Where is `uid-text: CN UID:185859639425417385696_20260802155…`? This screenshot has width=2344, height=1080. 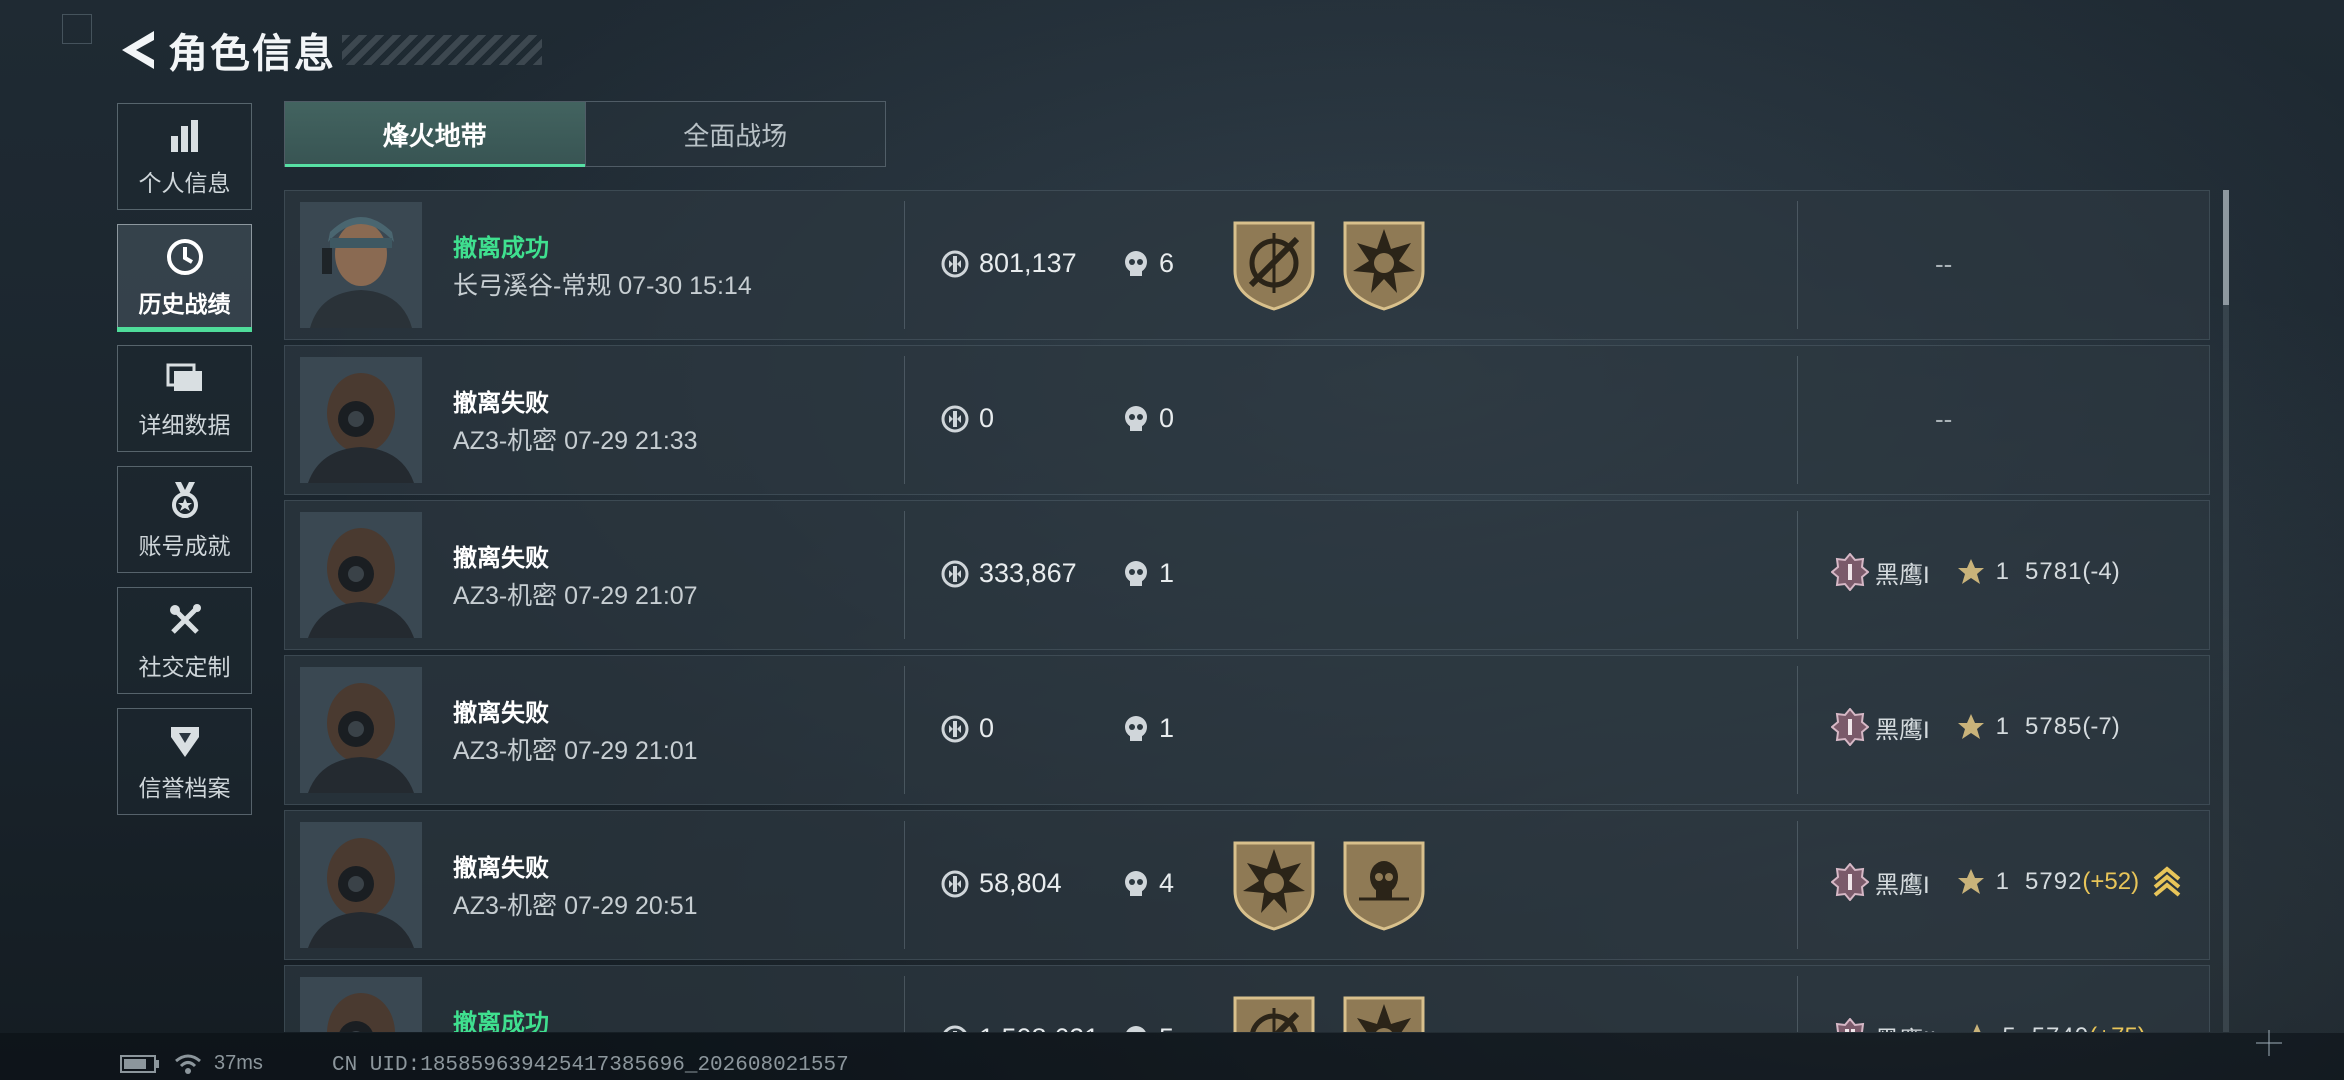 uid-text: CN UID:185859639425417385696_20260802155… is located at coordinates (590, 1065).